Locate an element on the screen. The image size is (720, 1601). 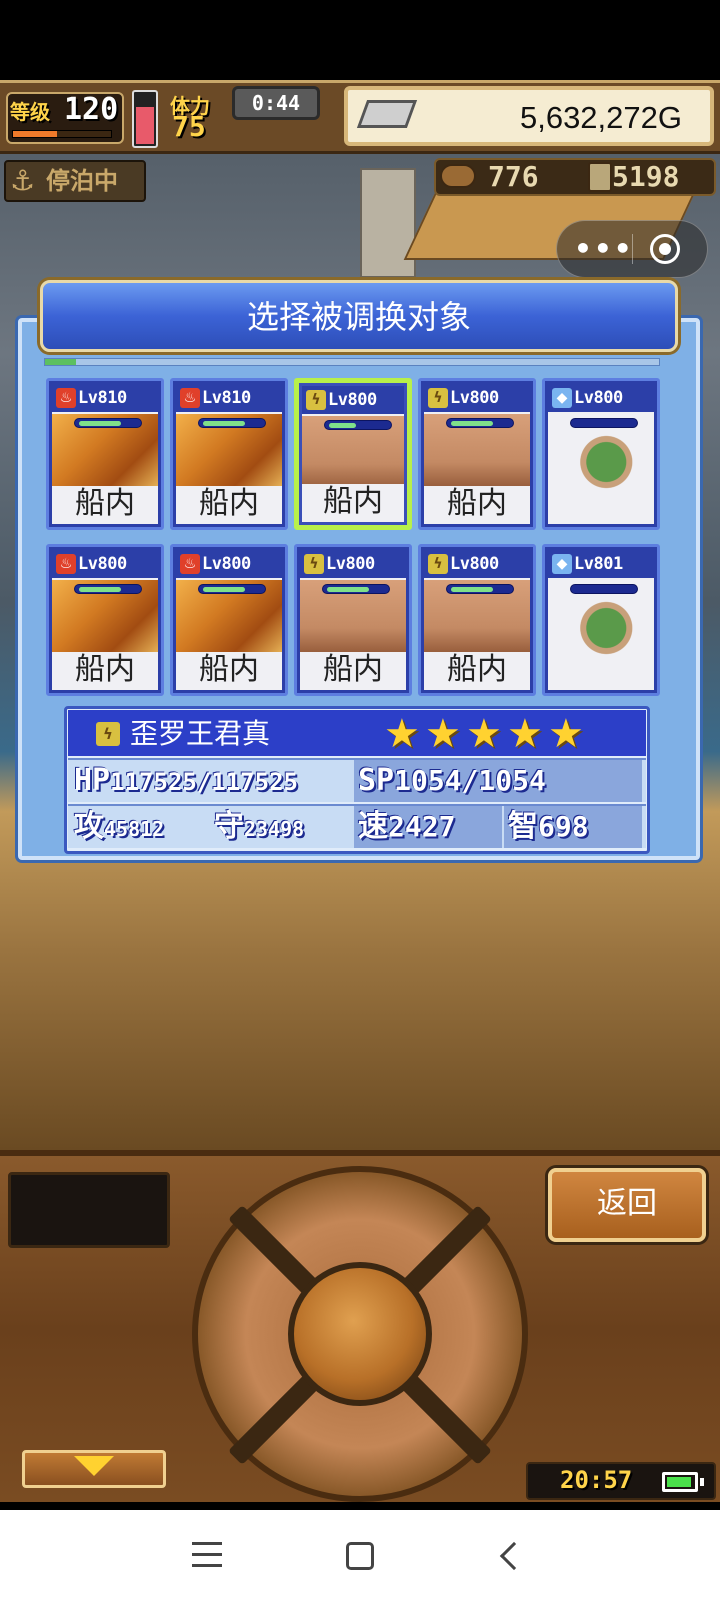
gold-amount: 5,632,272G is located at coordinates (600, 117).